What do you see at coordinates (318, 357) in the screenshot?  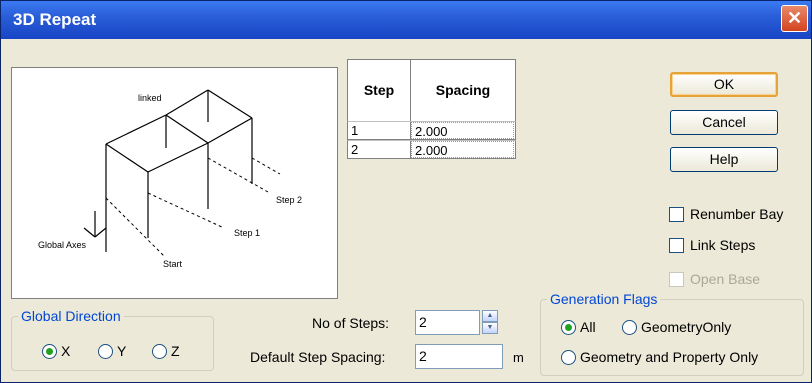 I see `default-step-spacing-label: Default Step Spacing:` at bounding box center [318, 357].